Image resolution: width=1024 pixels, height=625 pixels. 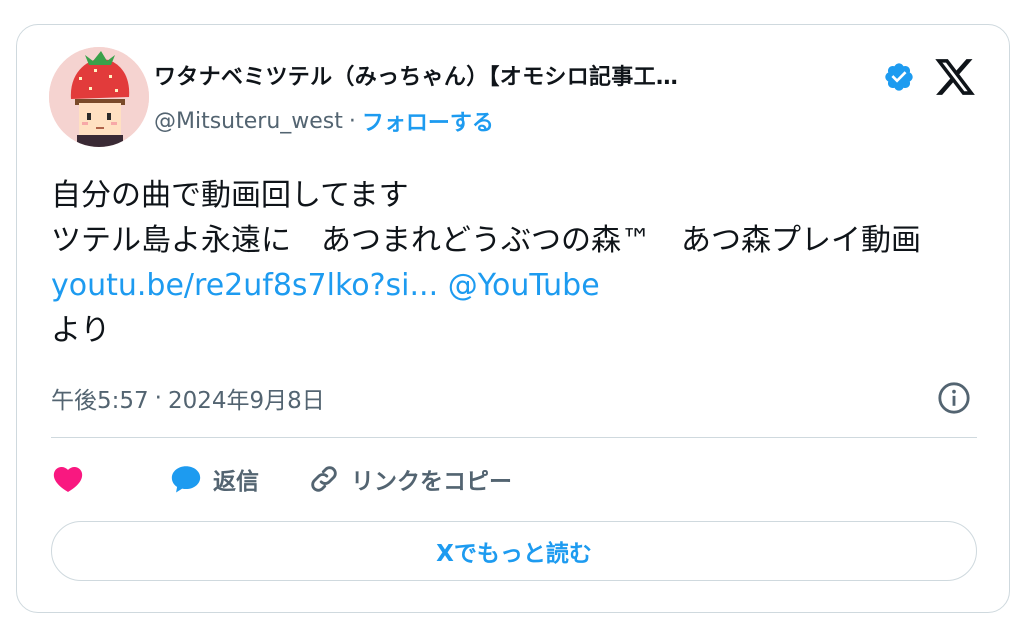 I want to click on handle-row: @Mitsuteru_west · フォローする, so click(x=324, y=121).